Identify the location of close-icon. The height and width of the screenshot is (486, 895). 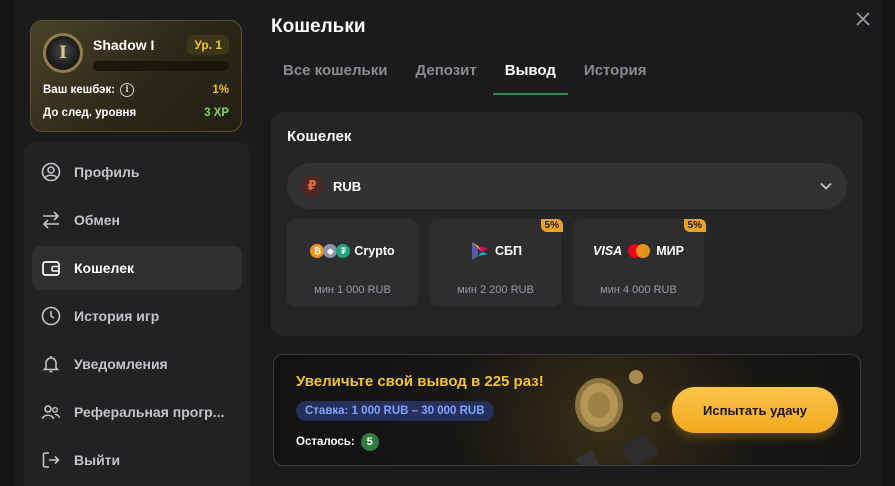
(863, 19).